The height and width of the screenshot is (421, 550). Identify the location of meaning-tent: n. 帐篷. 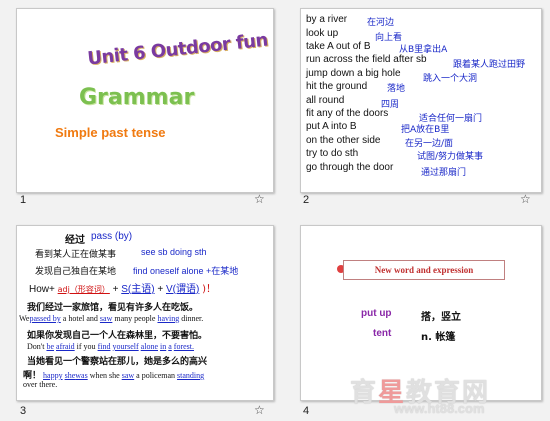
(438, 337).